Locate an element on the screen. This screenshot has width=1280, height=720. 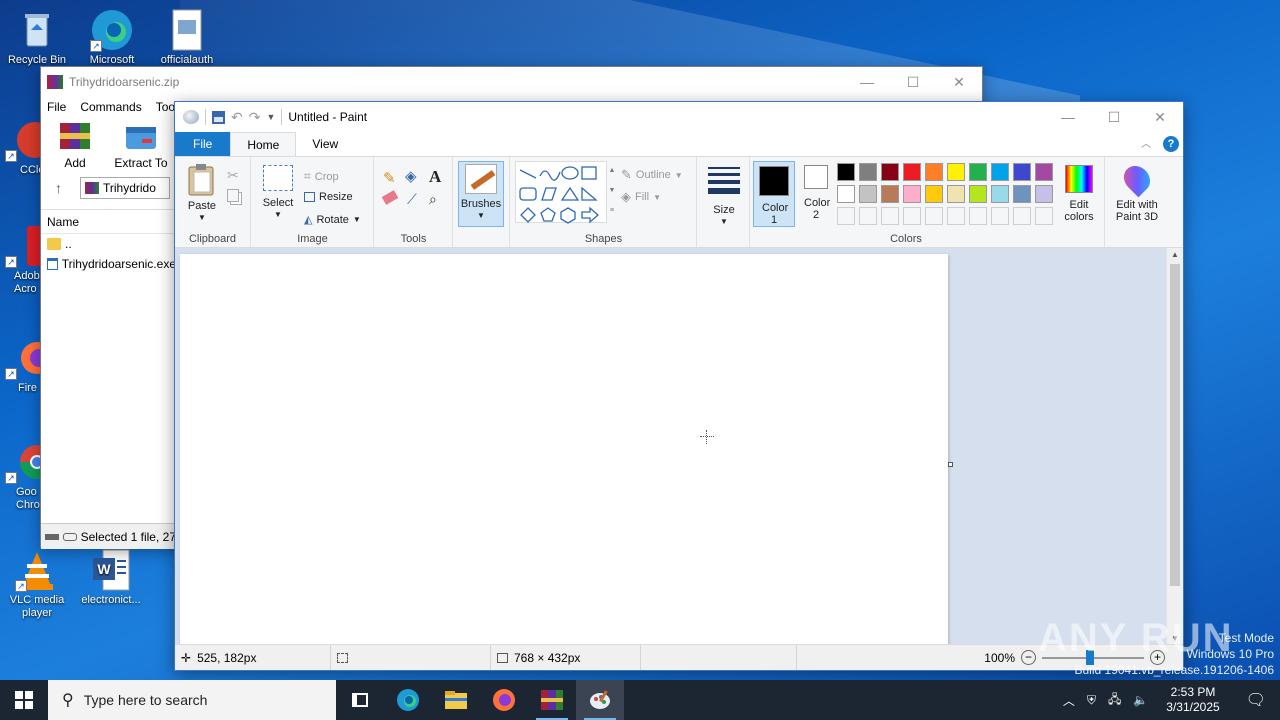
paint-maximize-button: ☐ is located at coordinates (1114, 117).